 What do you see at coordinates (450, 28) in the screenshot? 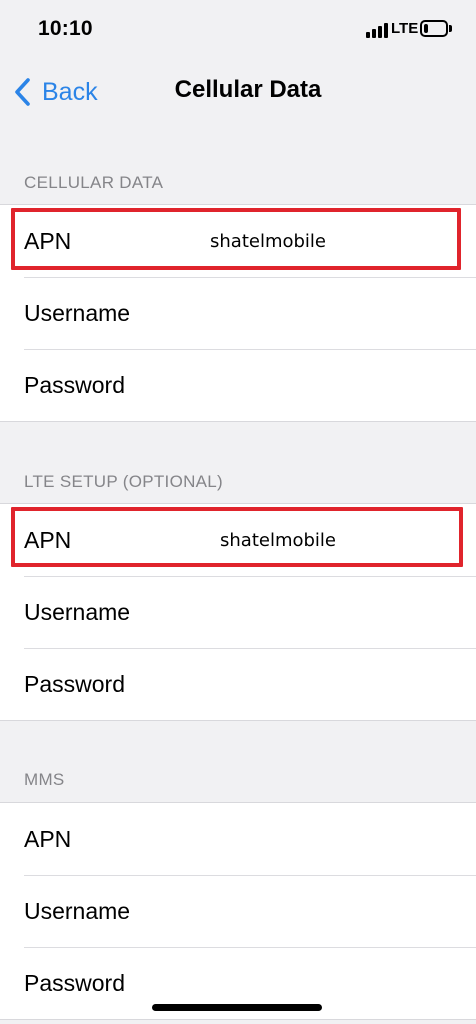
I see `battery-cap` at bounding box center [450, 28].